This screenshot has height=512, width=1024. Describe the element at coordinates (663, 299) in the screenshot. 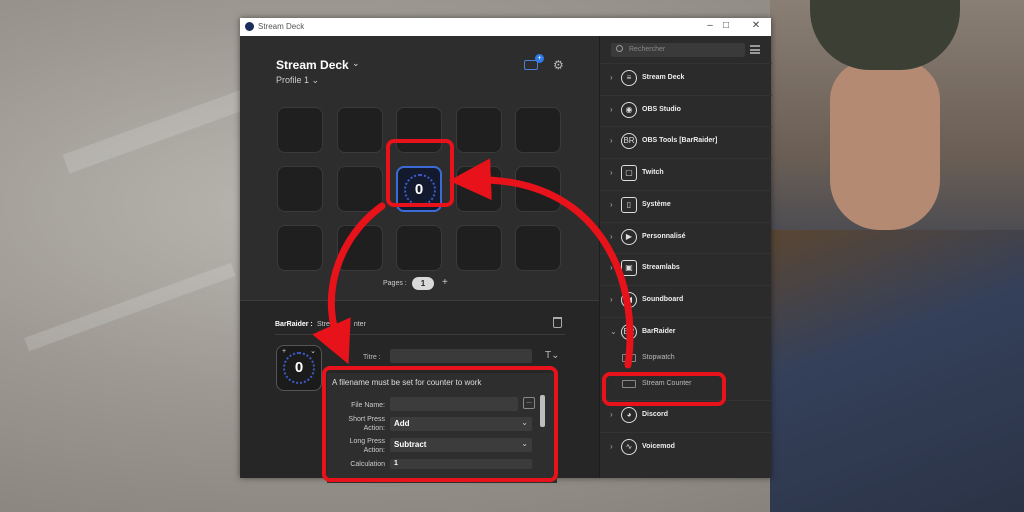

I see `category-label: Soundboard` at that location.